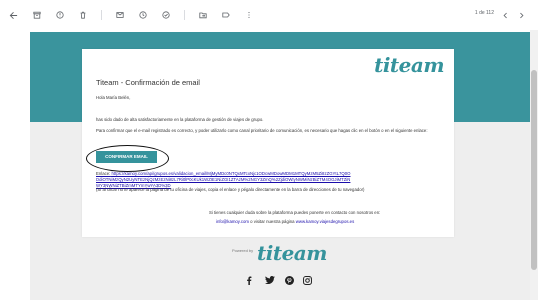 Image resolution: width=538 pixels, height=300 pixels. Describe the element at coordinates (13, 15) in the screenshot. I see `arrow-back-icon` at that location.